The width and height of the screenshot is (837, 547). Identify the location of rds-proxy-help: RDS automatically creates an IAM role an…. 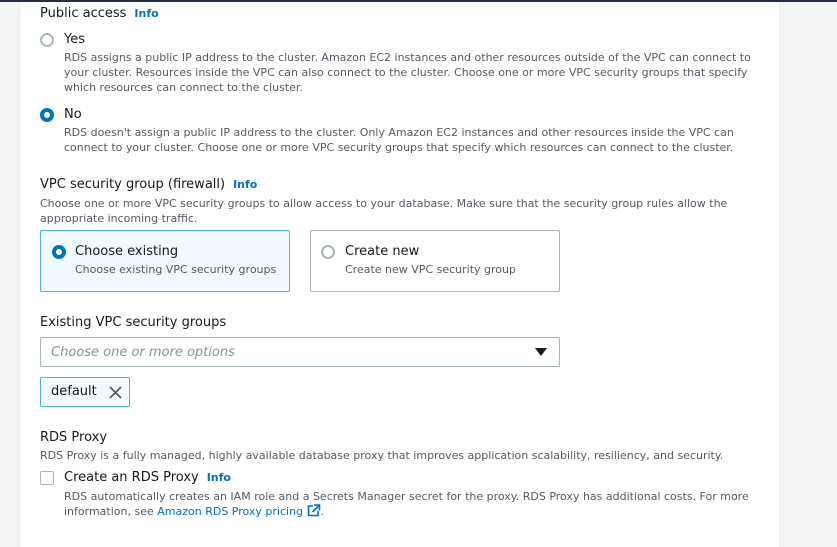
(406, 504).